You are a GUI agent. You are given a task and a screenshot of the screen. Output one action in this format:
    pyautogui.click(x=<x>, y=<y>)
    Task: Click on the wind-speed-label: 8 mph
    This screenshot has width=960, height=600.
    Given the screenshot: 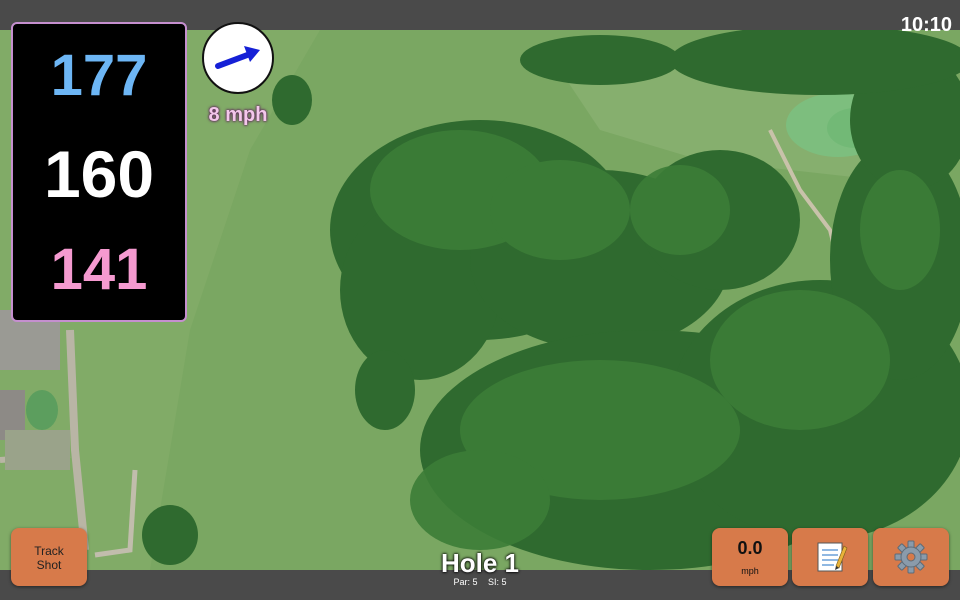 What is the action you would take?
    pyautogui.click(x=238, y=115)
    